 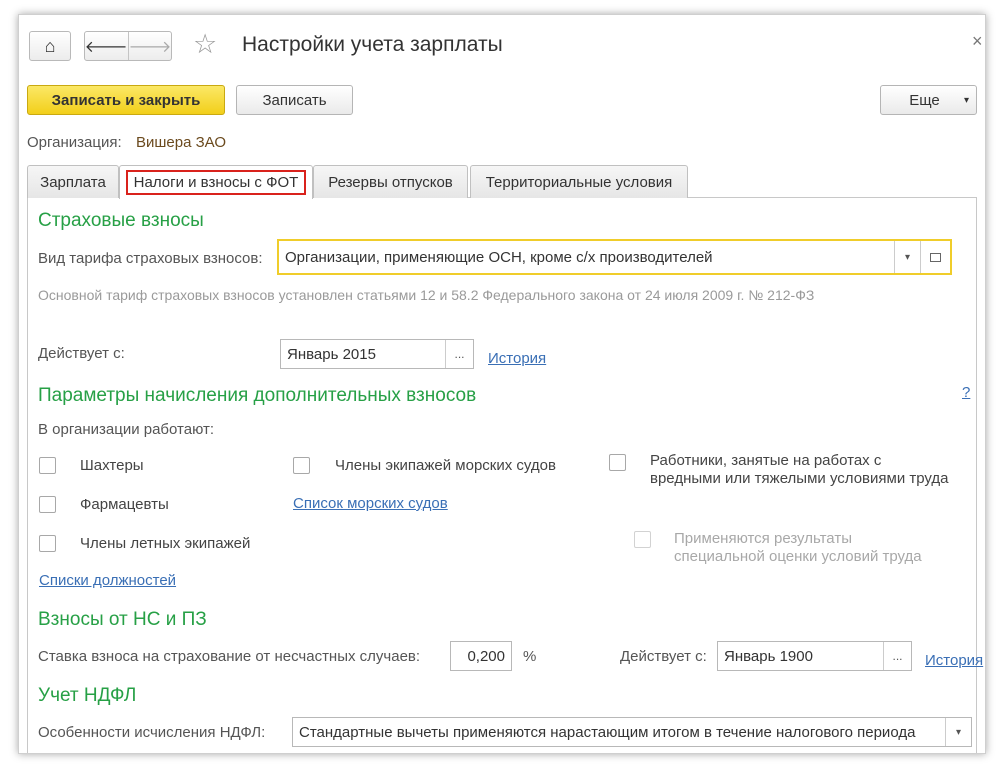 What do you see at coordinates (181, 142) in the screenshot?
I see `organization-value: Вишера ЗАО` at bounding box center [181, 142].